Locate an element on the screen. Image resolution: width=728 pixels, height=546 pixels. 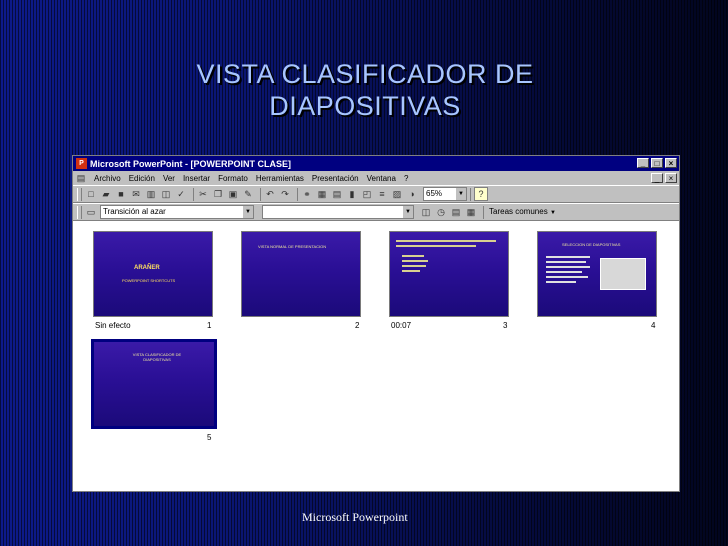
grayscale-icon: ◑ is located at coordinates (412, 194).